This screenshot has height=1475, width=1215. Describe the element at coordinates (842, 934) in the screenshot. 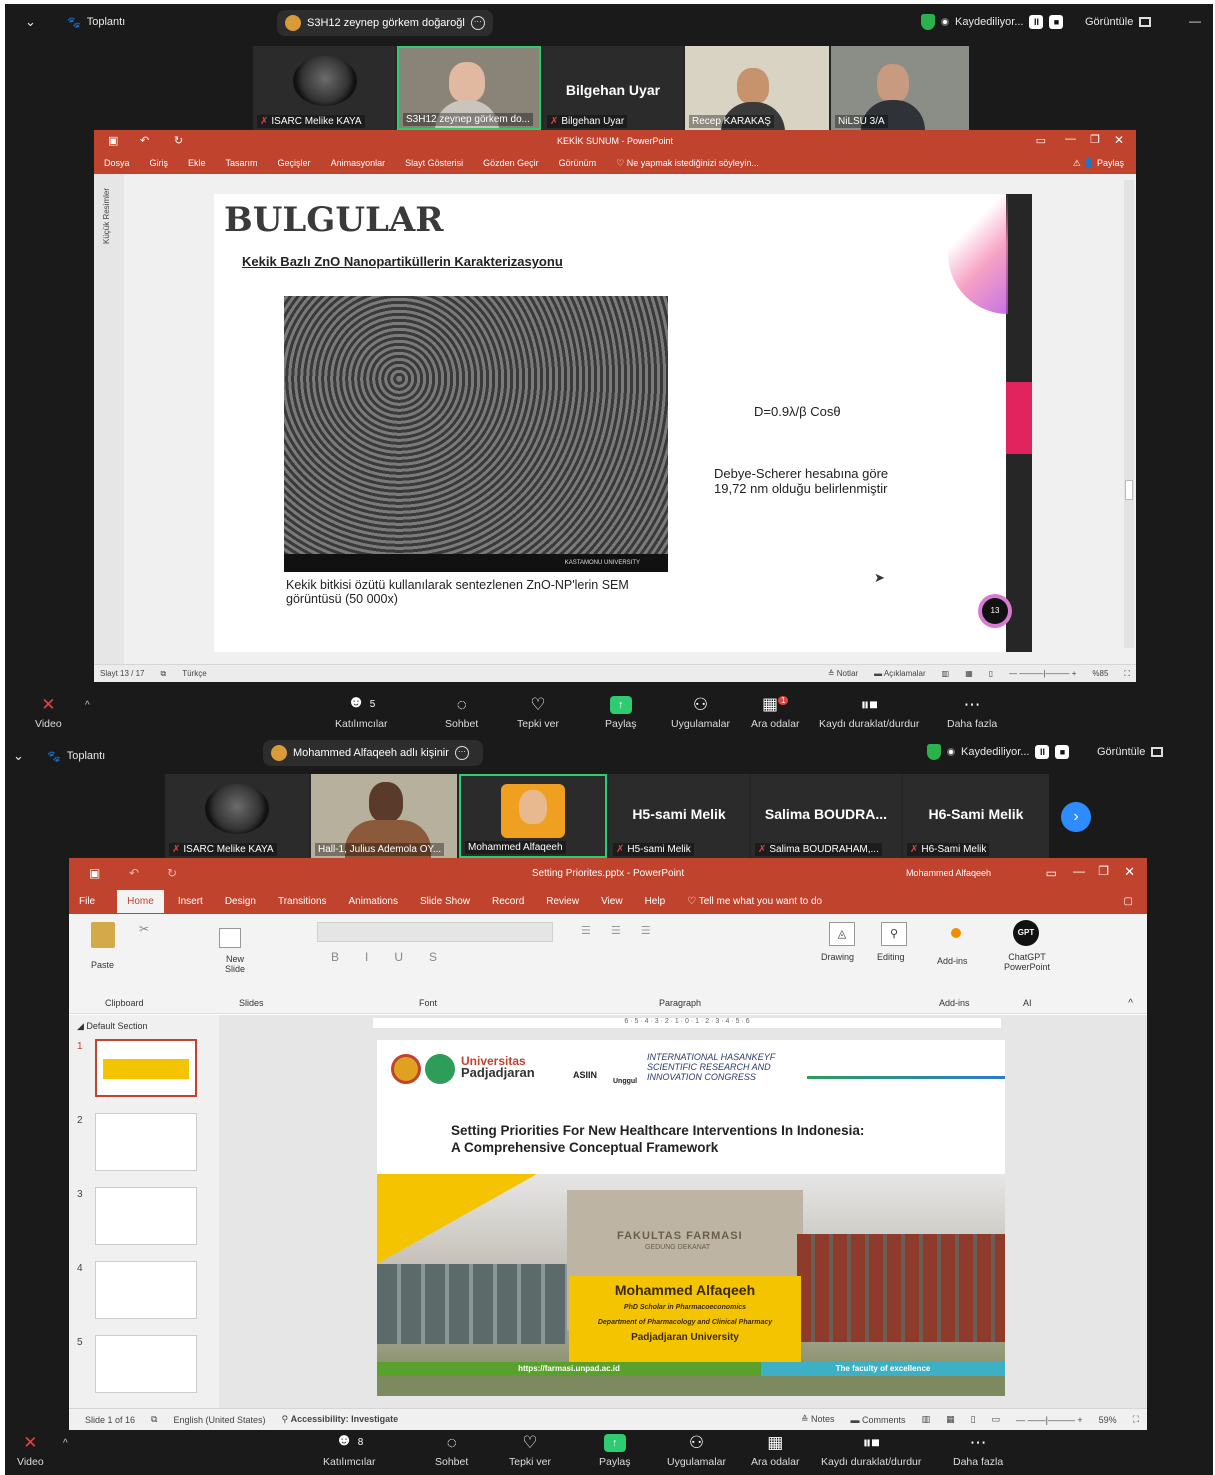

I see `drawing-icon: ◬` at that location.